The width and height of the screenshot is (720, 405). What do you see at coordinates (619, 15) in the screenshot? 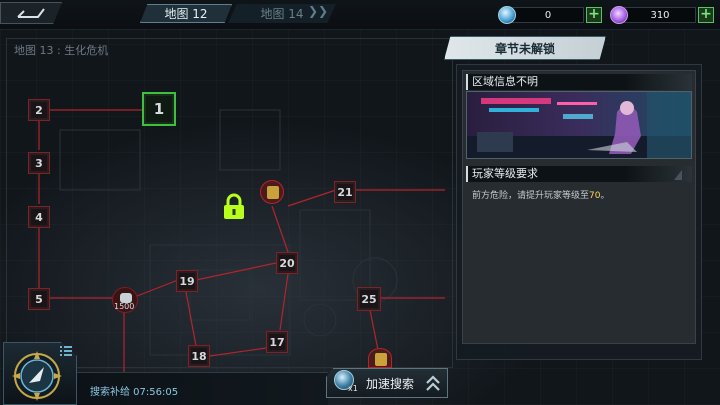
I see `purple-gem-icon` at bounding box center [619, 15].